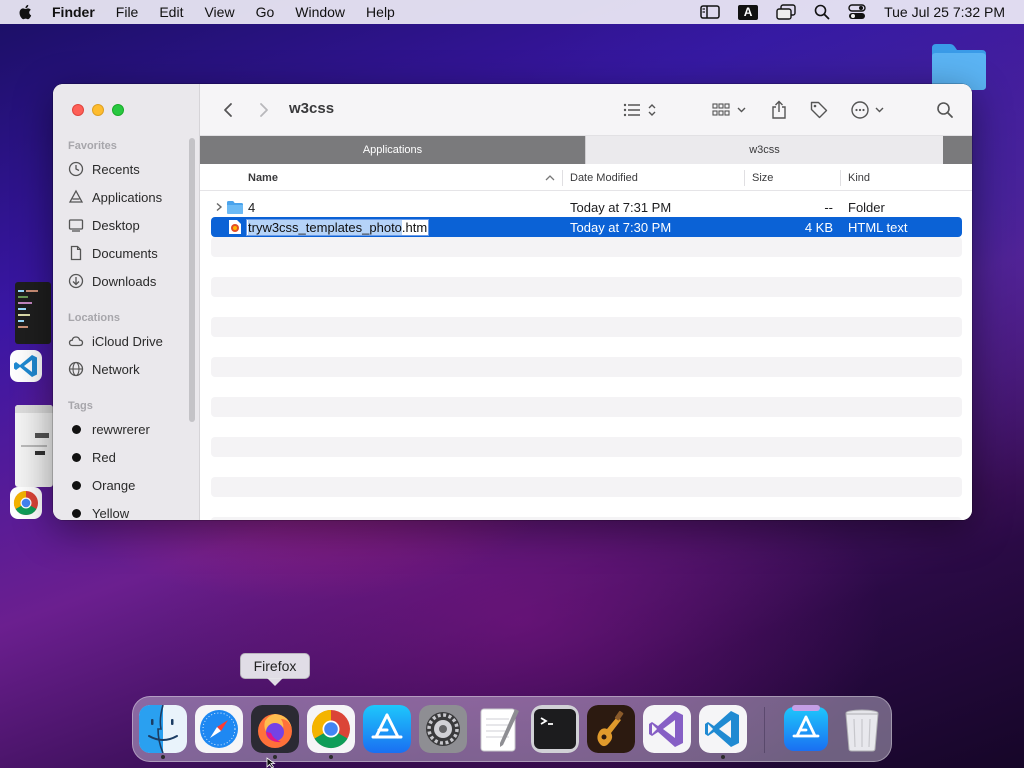  What do you see at coordinates (235, 227) in the screenshot?
I see `html-file-icon` at bounding box center [235, 227].